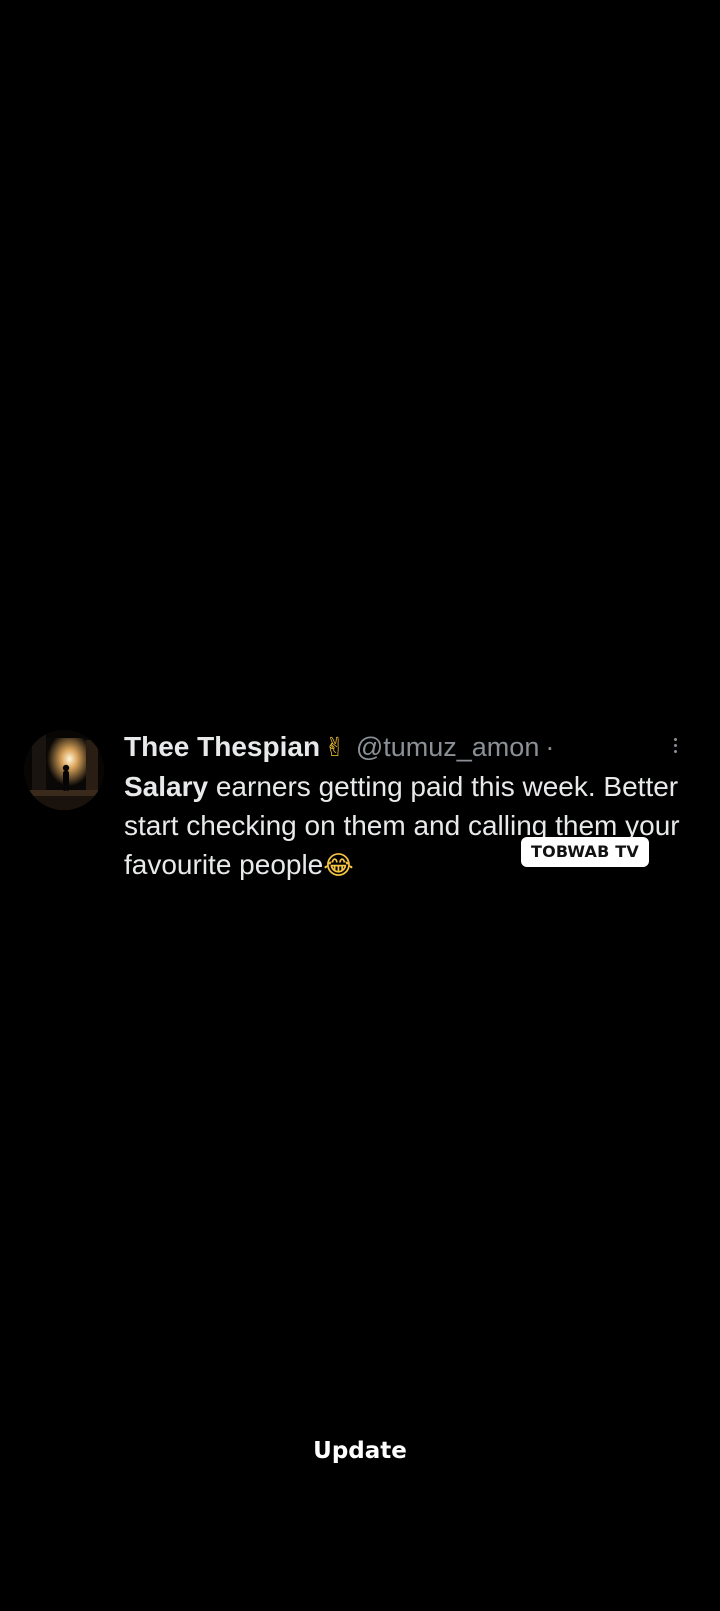 The width and height of the screenshot is (720, 1611). I want to click on avatar-photo-icon, so click(64, 770).